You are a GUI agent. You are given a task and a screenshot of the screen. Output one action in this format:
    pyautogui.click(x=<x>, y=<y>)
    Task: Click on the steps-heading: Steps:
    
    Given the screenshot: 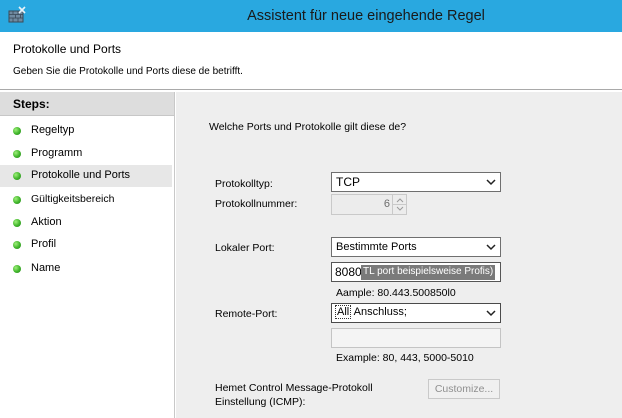 What is the action you would take?
    pyautogui.click(x=87, y=104)
    